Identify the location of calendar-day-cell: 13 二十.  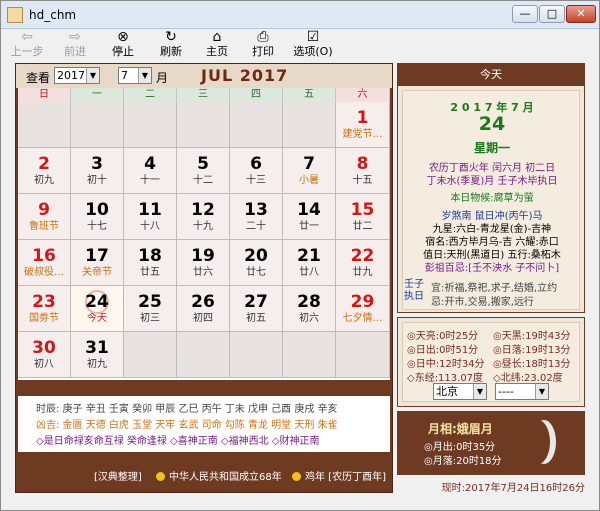
(256, 217).